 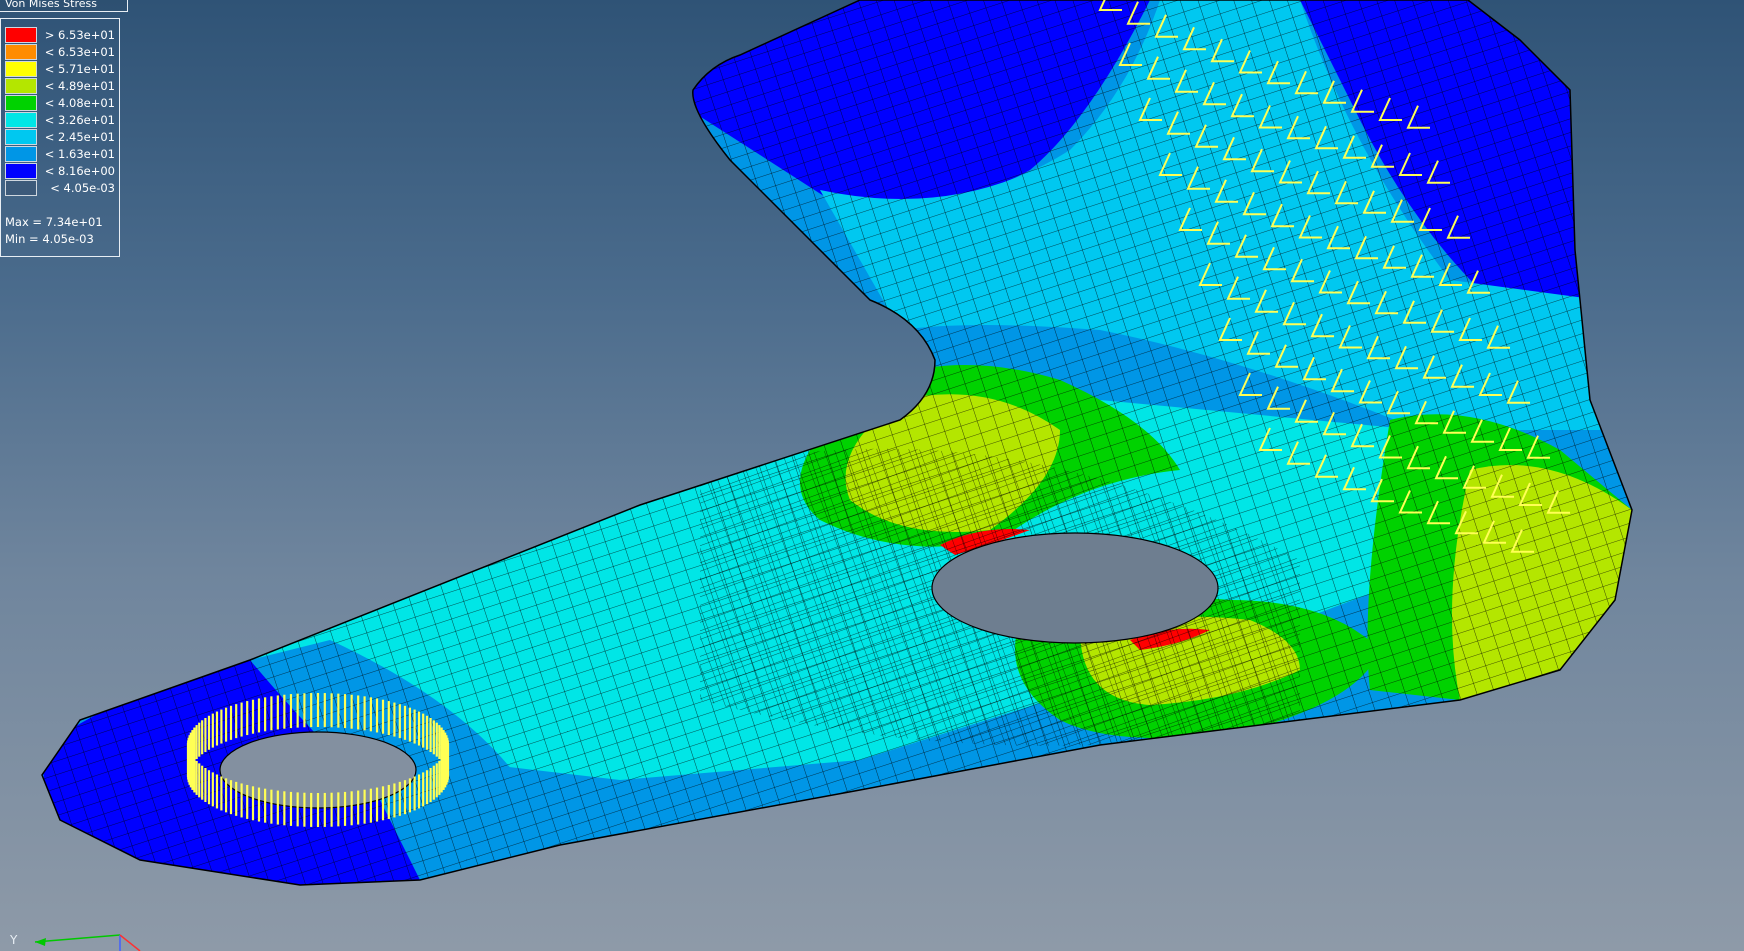 I want to click on center-hole, so click(x=1075, y=588).